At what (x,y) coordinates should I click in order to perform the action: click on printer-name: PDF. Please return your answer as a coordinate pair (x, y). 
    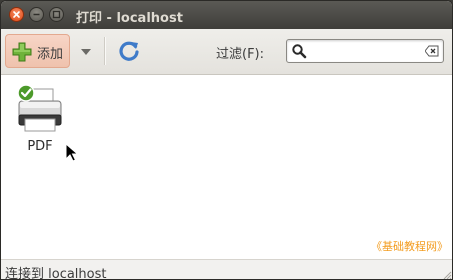
    Looking at the image, I should click on (40, 146).